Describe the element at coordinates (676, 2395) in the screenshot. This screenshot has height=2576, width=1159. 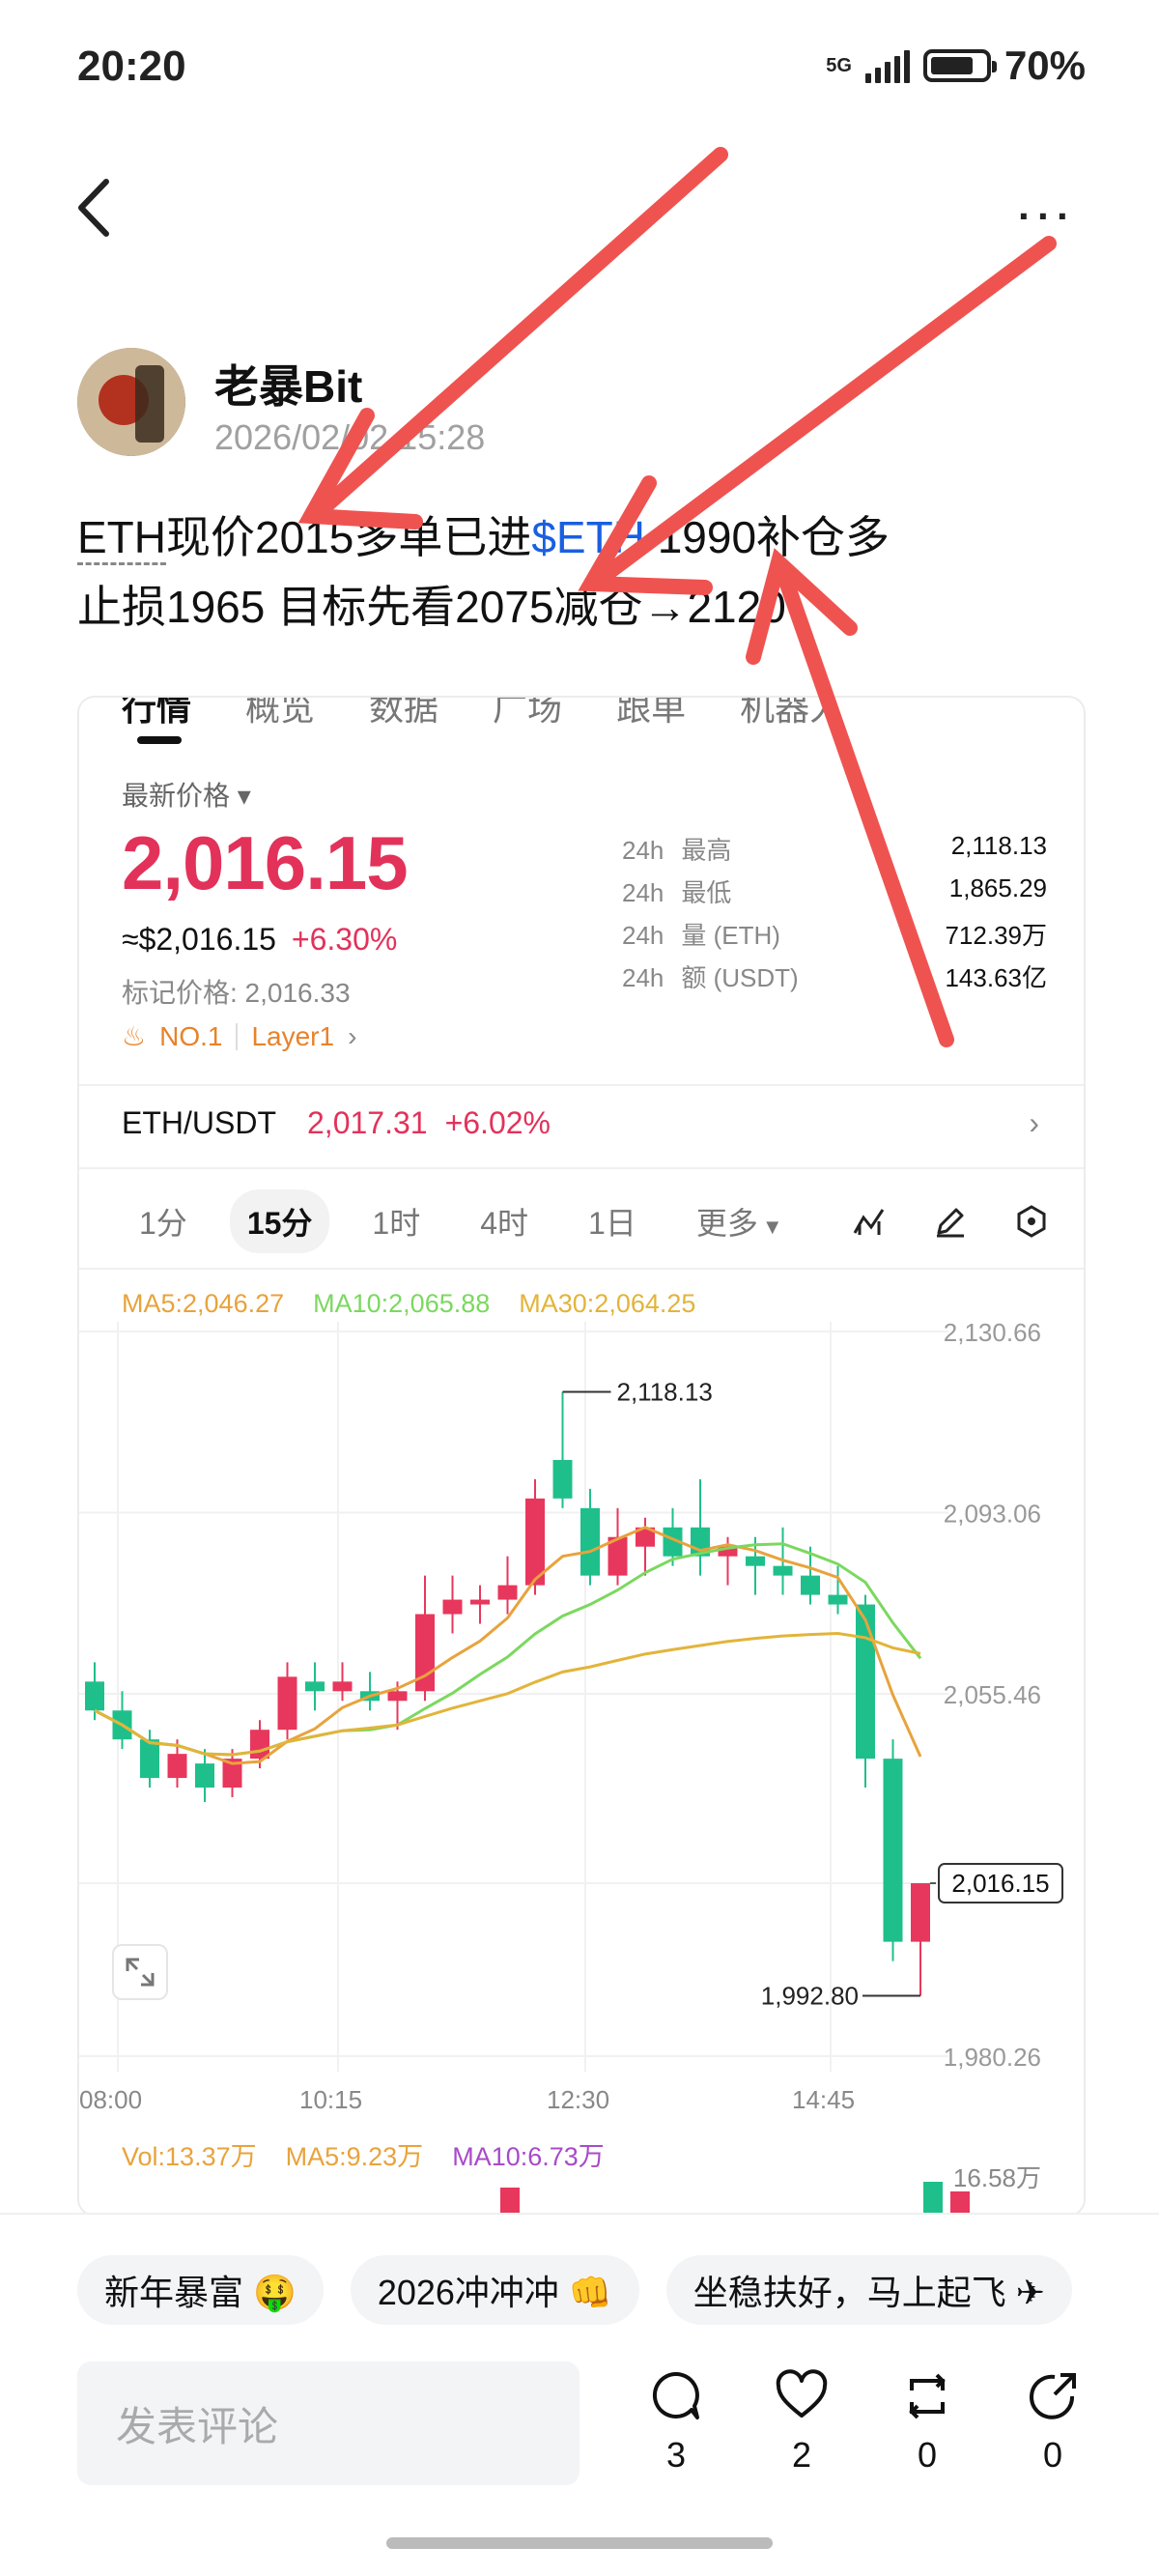
I see `comment-icon` at that location.